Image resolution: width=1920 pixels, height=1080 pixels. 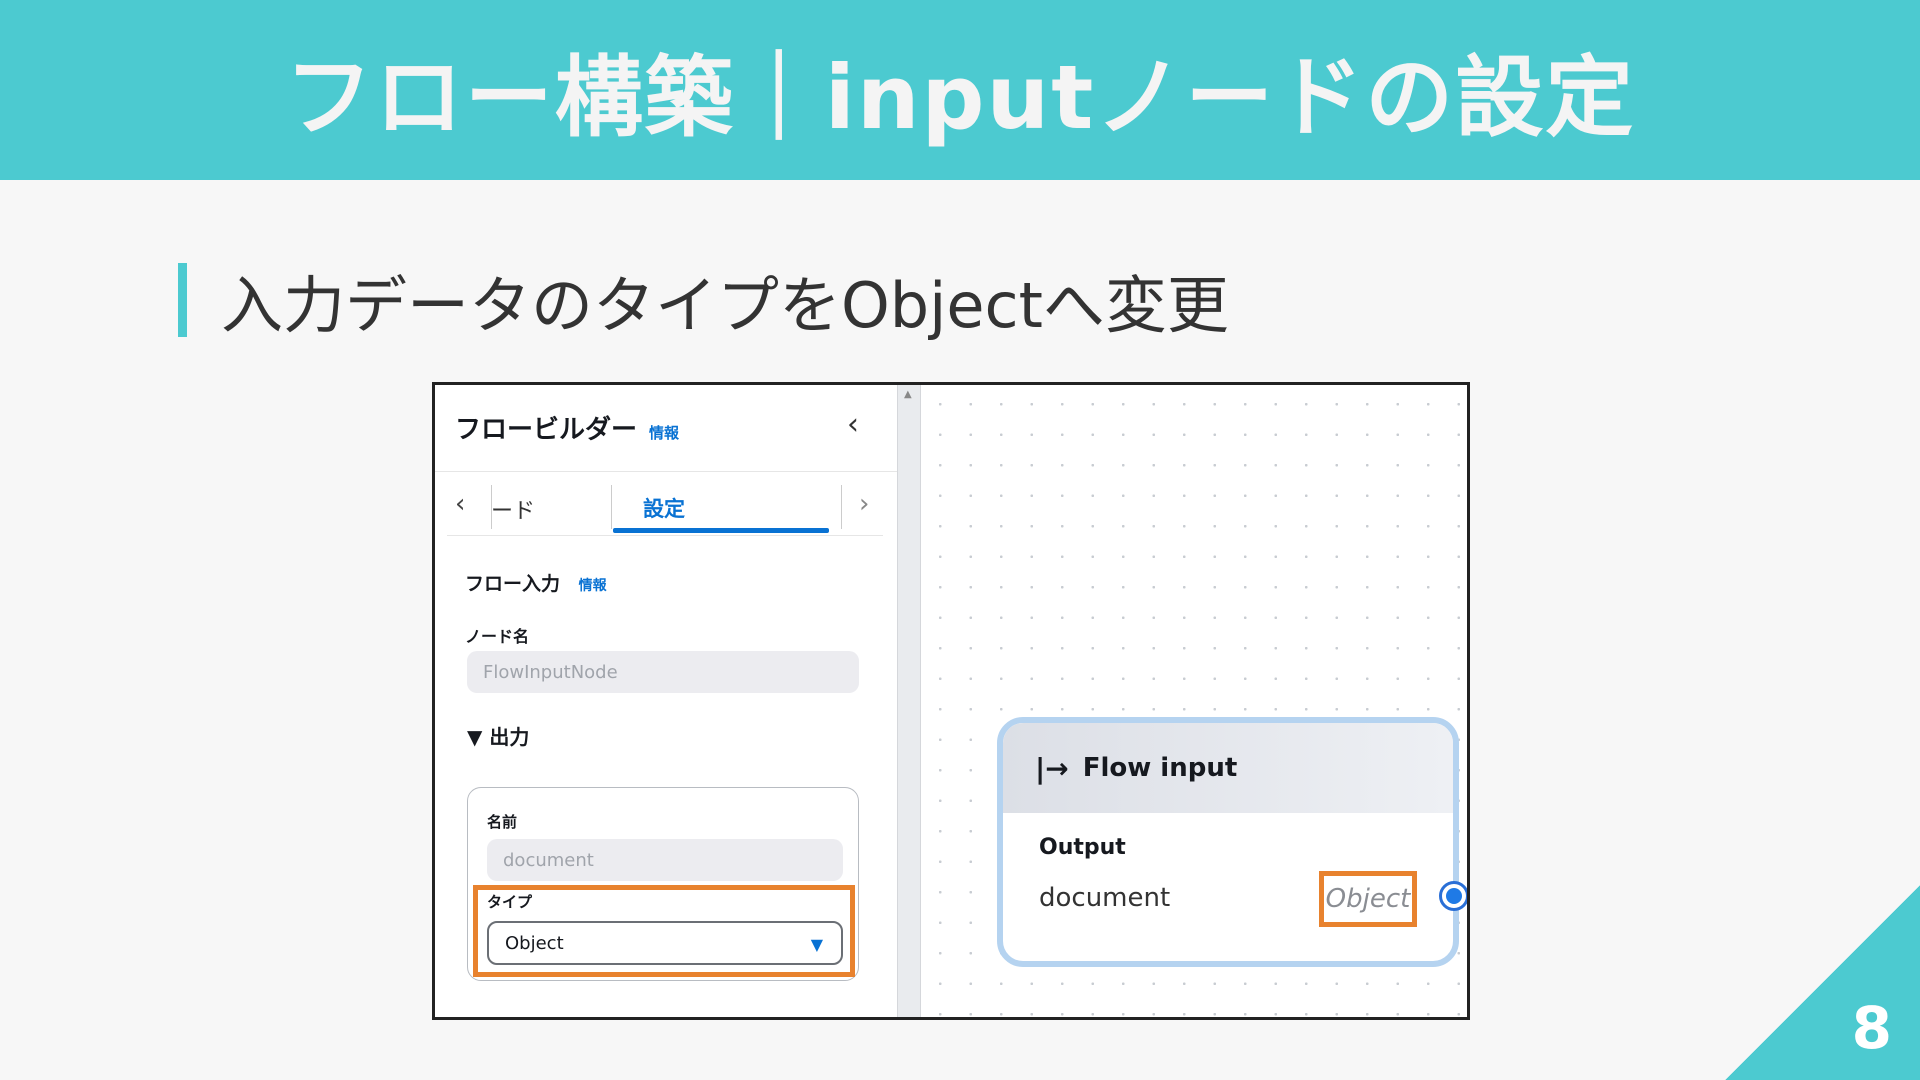 I want to click on node-title: Flow input, so click(x=1160, y=768).